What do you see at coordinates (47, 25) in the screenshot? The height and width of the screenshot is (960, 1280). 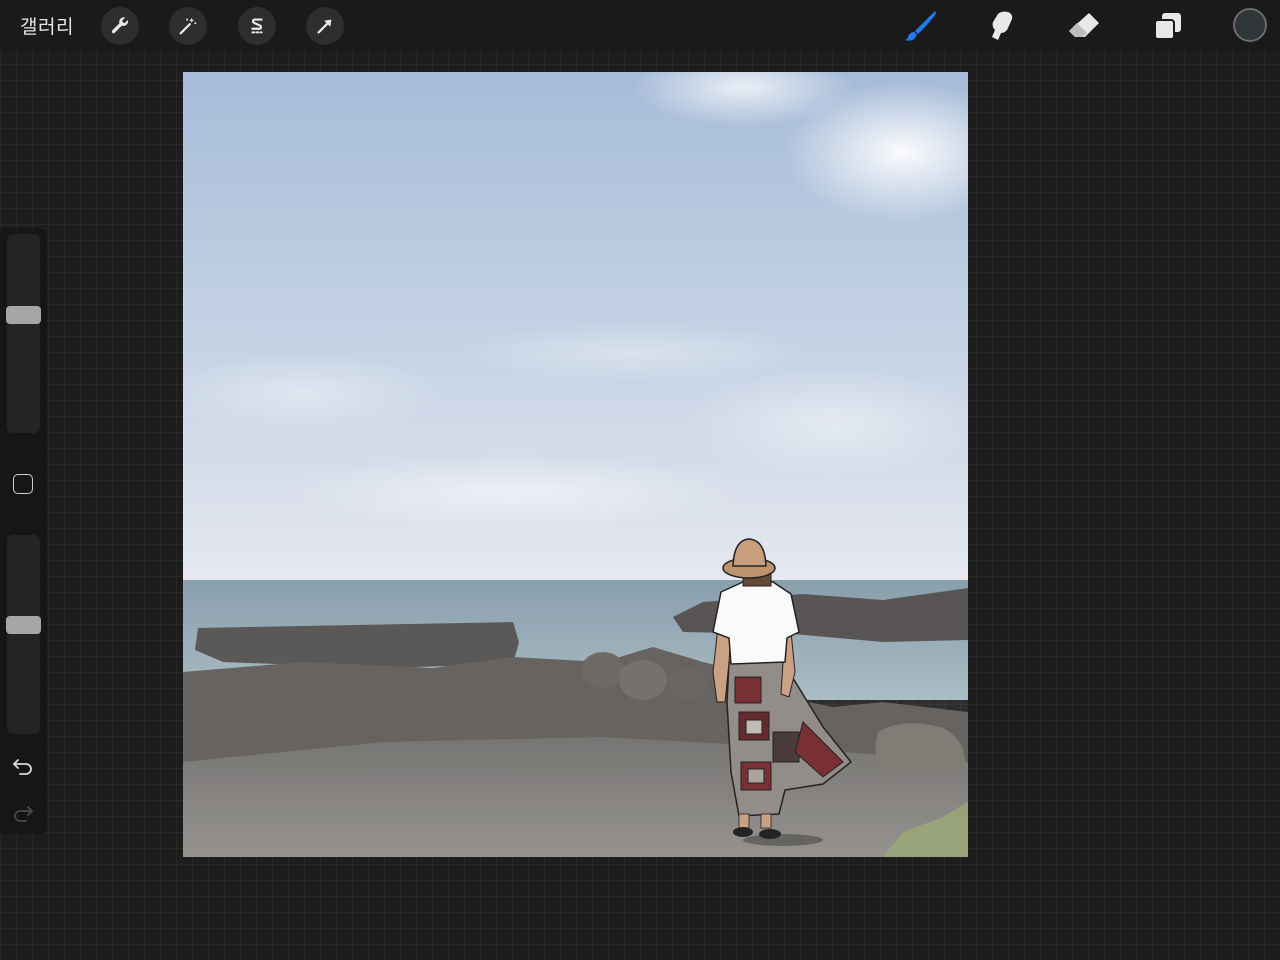 I see `gallery-button: 갤러리` at bounding box center [47, 25].